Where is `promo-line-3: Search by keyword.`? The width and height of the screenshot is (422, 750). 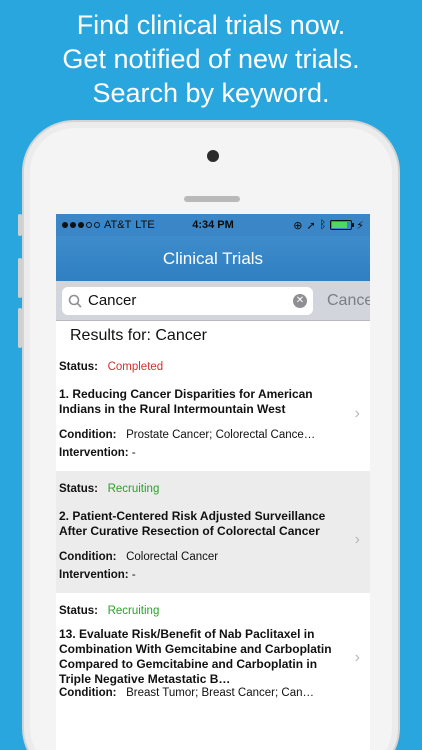
promo-line-3: Search by keyword. is located at coordinates (211, 93).